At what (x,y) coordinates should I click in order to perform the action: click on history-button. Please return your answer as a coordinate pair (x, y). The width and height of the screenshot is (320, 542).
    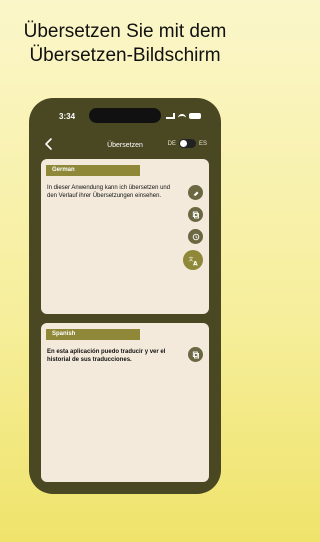
    Looking at the image, I should click on (195, 236).